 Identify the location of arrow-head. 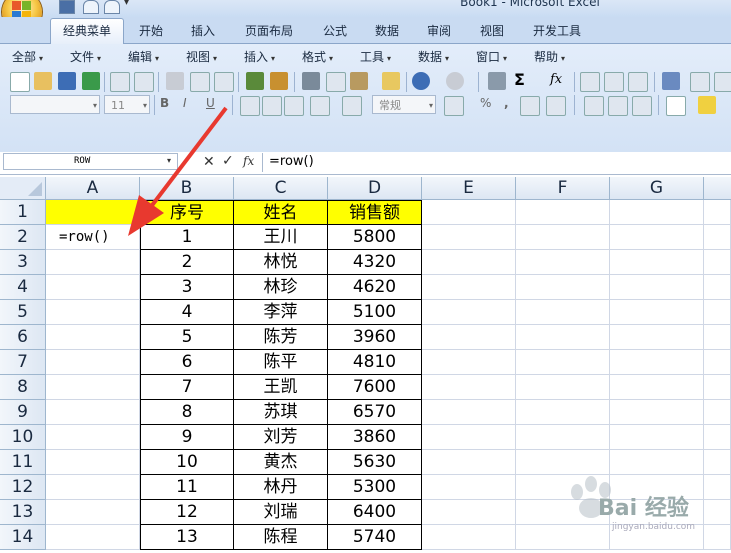
(146, 215).